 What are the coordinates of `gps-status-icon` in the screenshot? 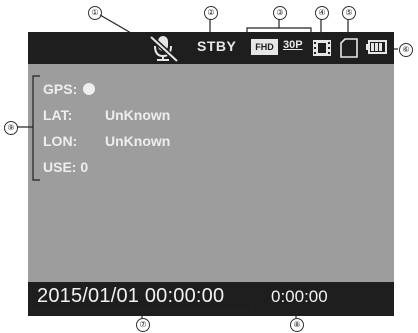 It's located at (89, 89).